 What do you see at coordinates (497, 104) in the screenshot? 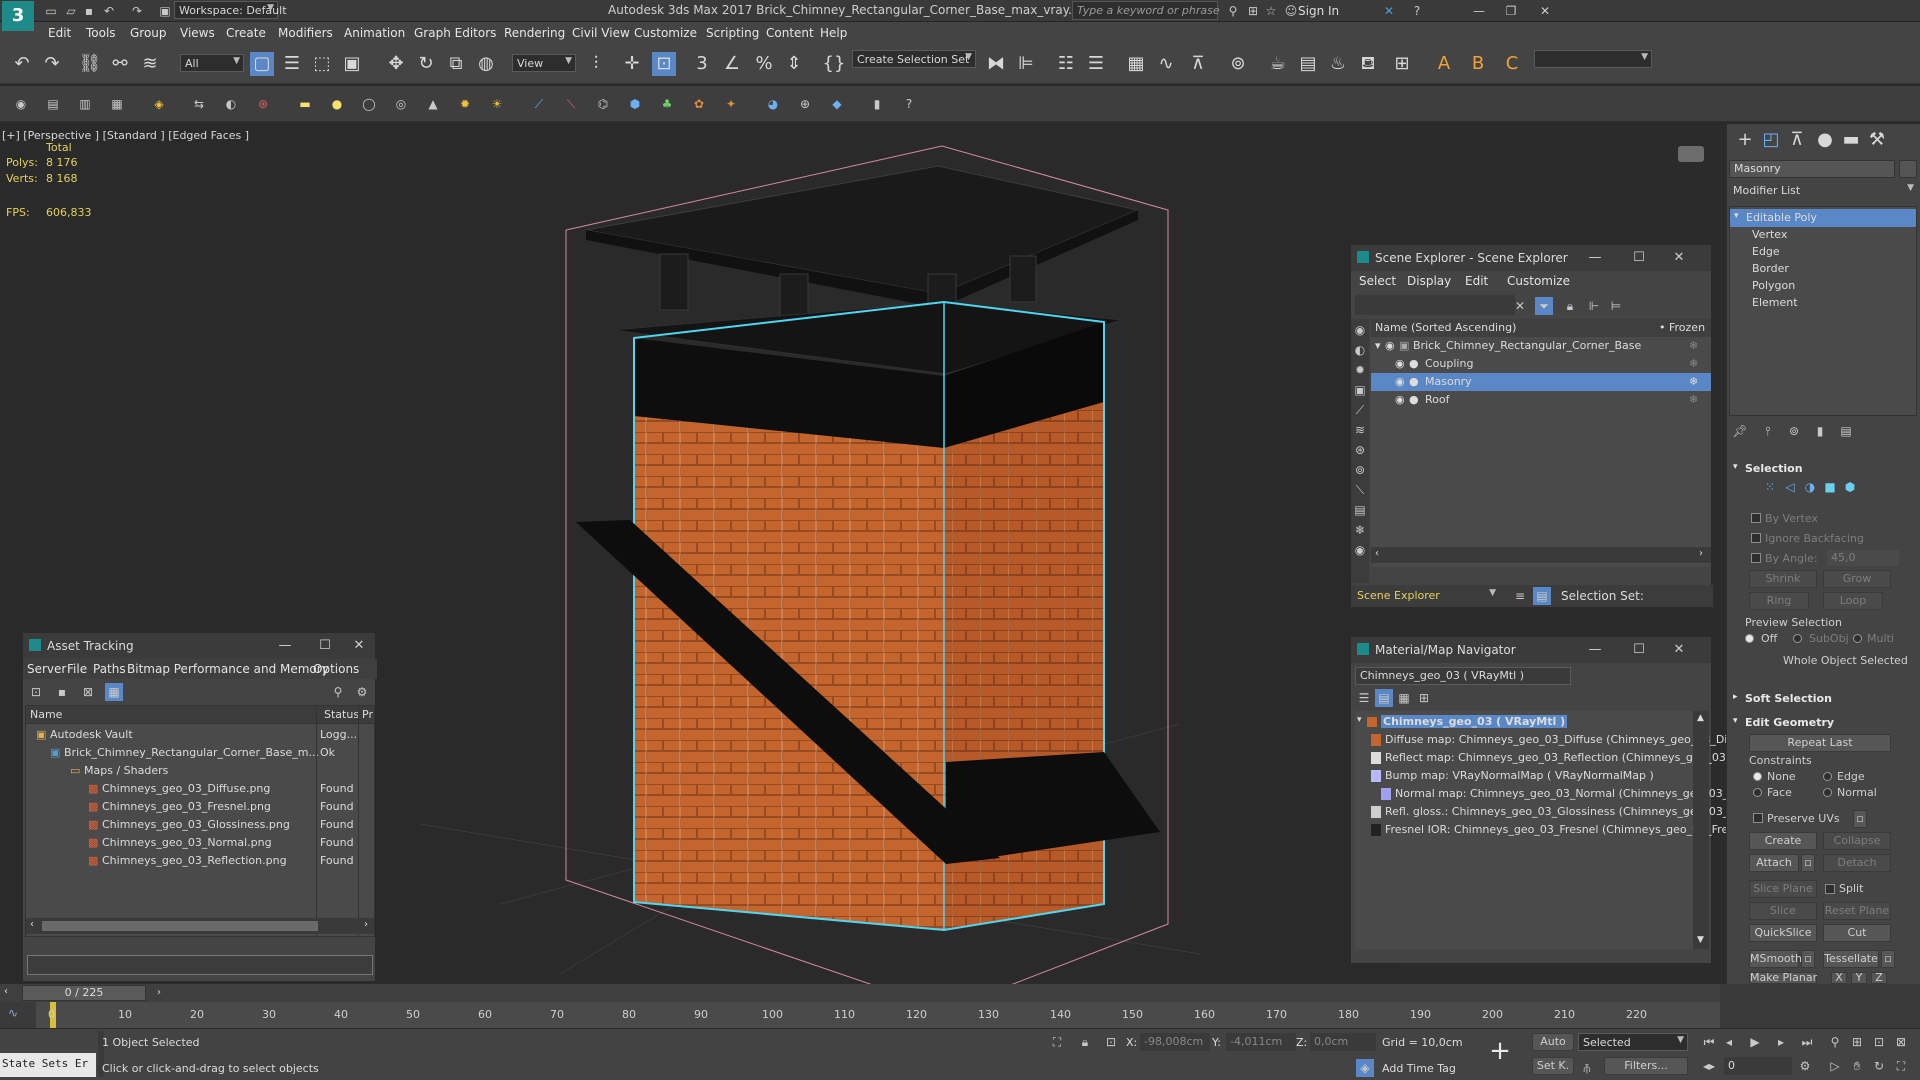
I see `sun-icon: ☀` at bounding box center [497, 104].